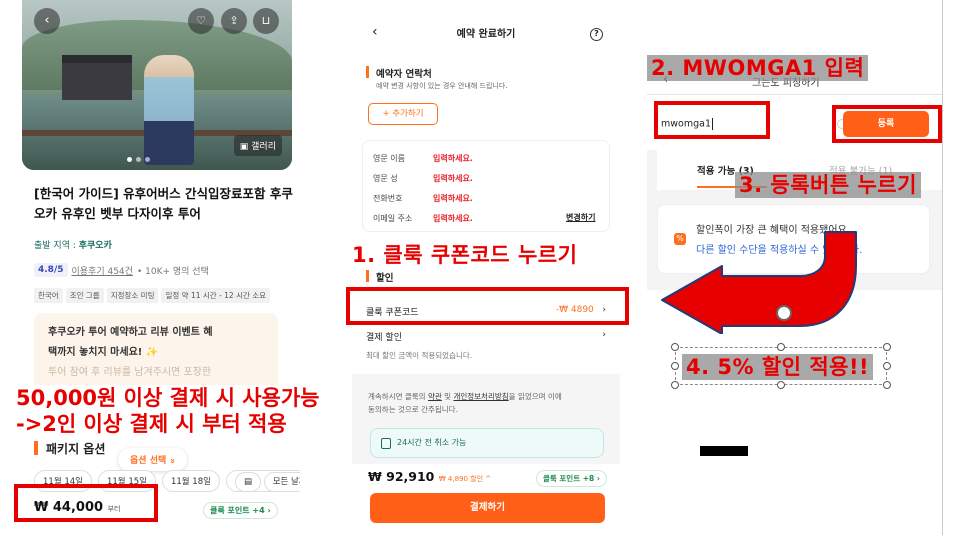  What do you see at coordinates (132, 295) in the screenshot?
I see `tag: 지정장소 미팅` at bounding box center [132, 295].